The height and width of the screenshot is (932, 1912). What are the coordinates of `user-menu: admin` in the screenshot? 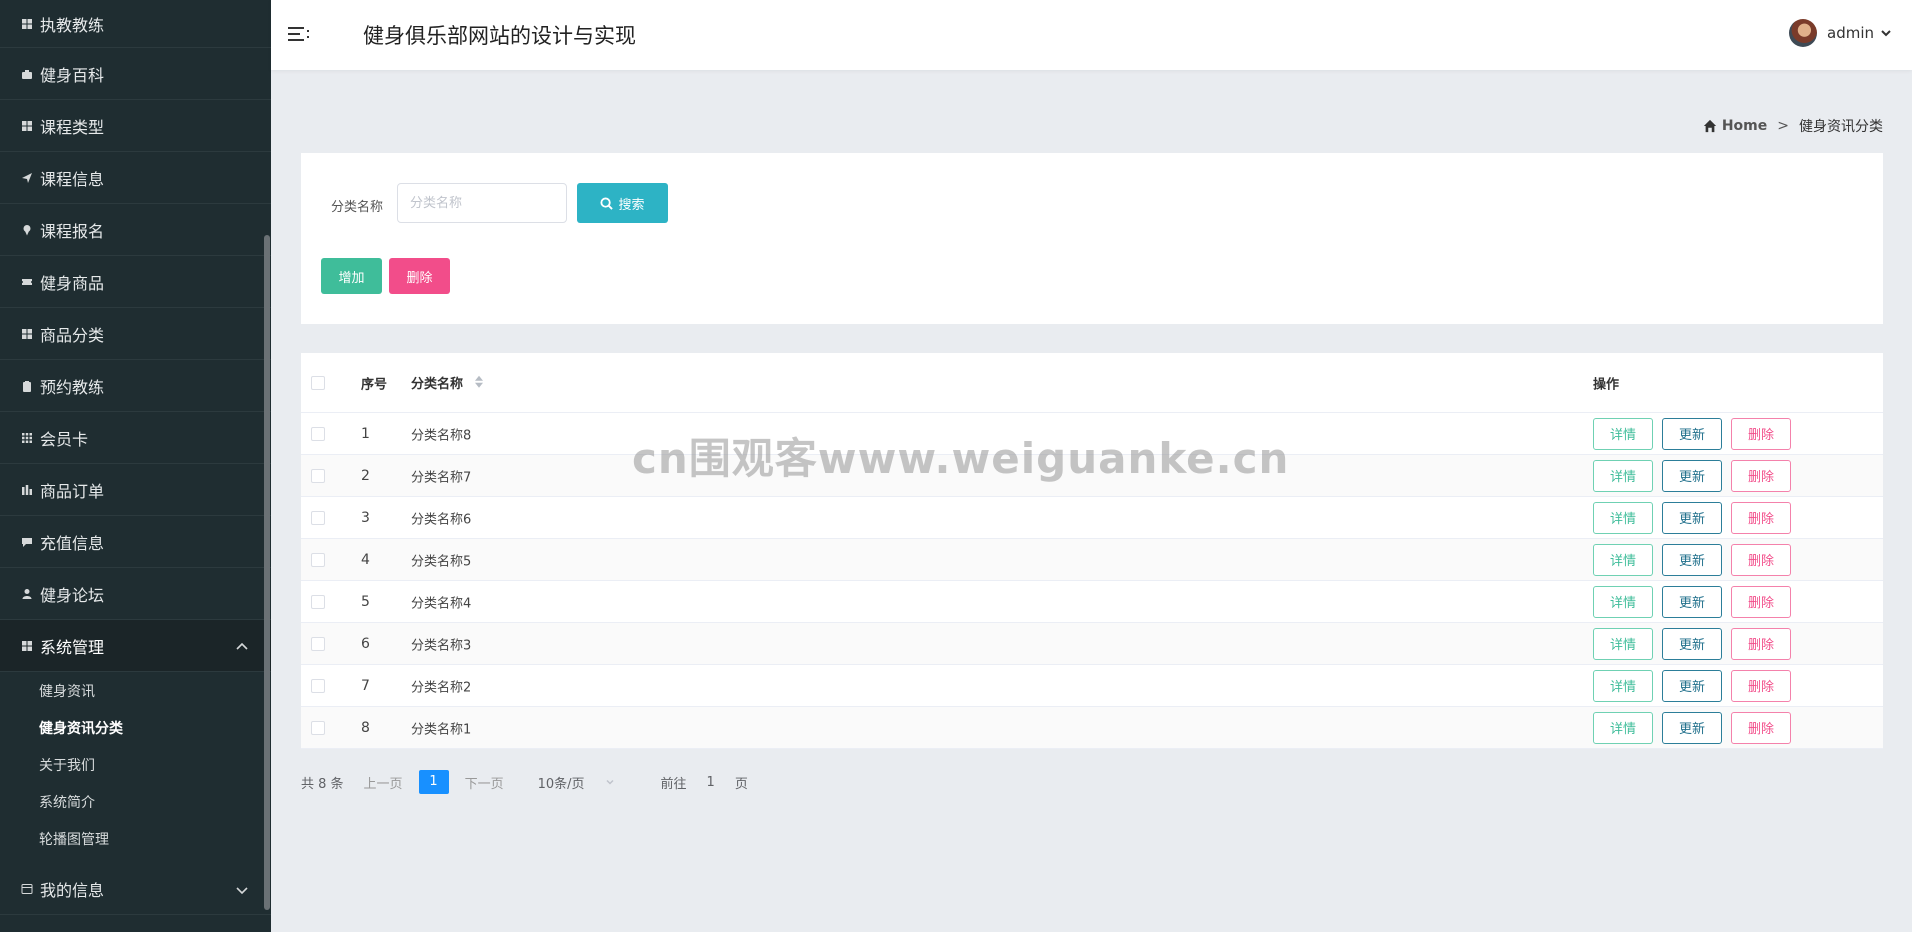 It's located at (1840, 33).